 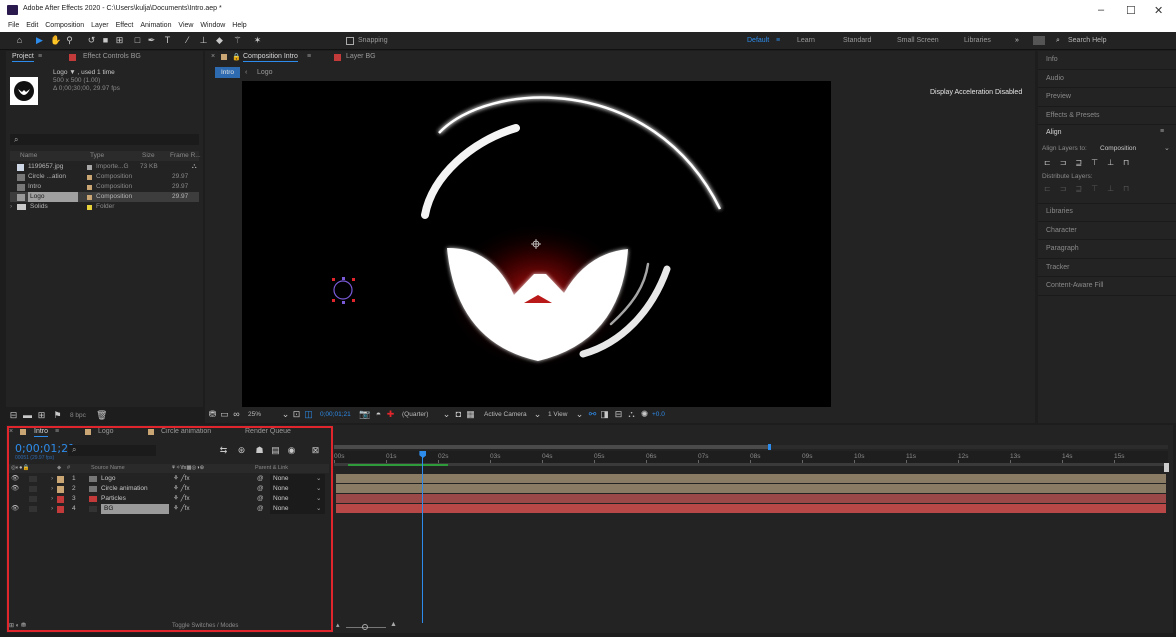 What do you see at coordinates (32, 25) in the screenshot?
I see `menu-edit: Edit` at bounding box center [32, 25].